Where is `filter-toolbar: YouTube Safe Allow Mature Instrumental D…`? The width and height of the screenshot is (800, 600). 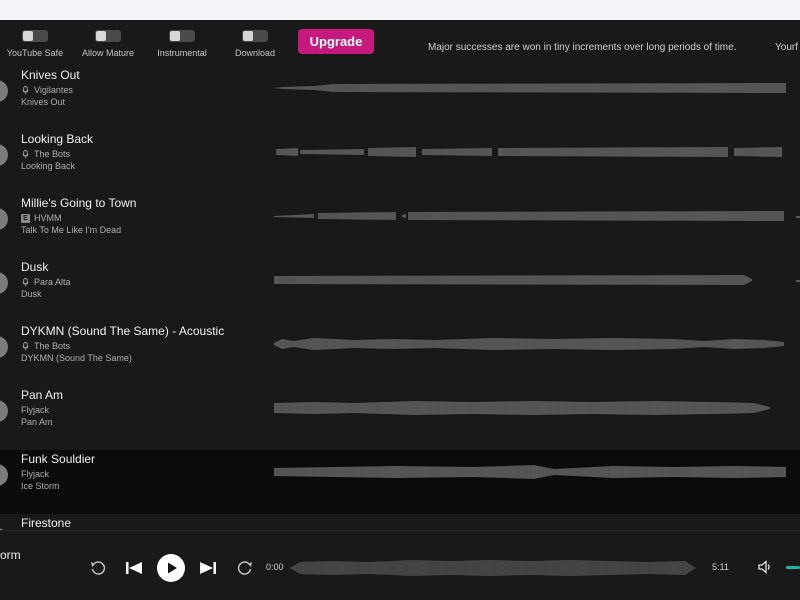
filter-toolbar: YouTube Safe Allow Mature Instrumental D… is located at coordinates (400, 43).